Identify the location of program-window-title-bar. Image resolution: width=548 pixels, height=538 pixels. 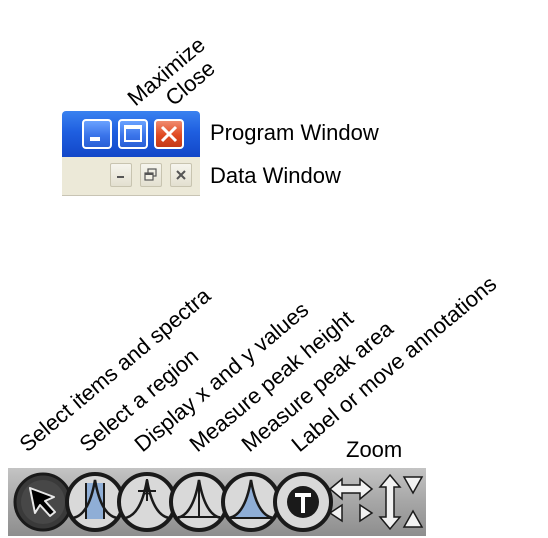
(131, 134).